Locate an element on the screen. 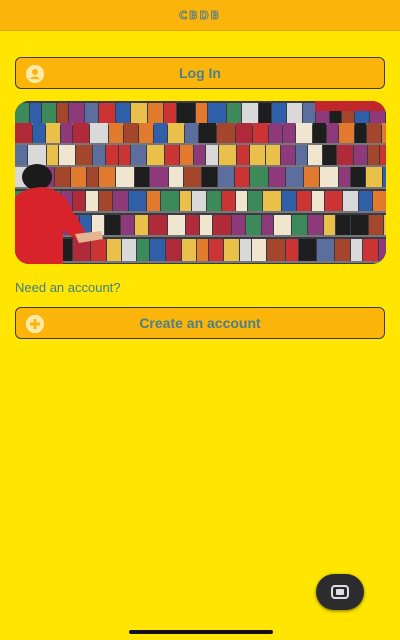 The width and height of the screenshot is (400, 640). home-indicator is located at coordinates (201, 632).